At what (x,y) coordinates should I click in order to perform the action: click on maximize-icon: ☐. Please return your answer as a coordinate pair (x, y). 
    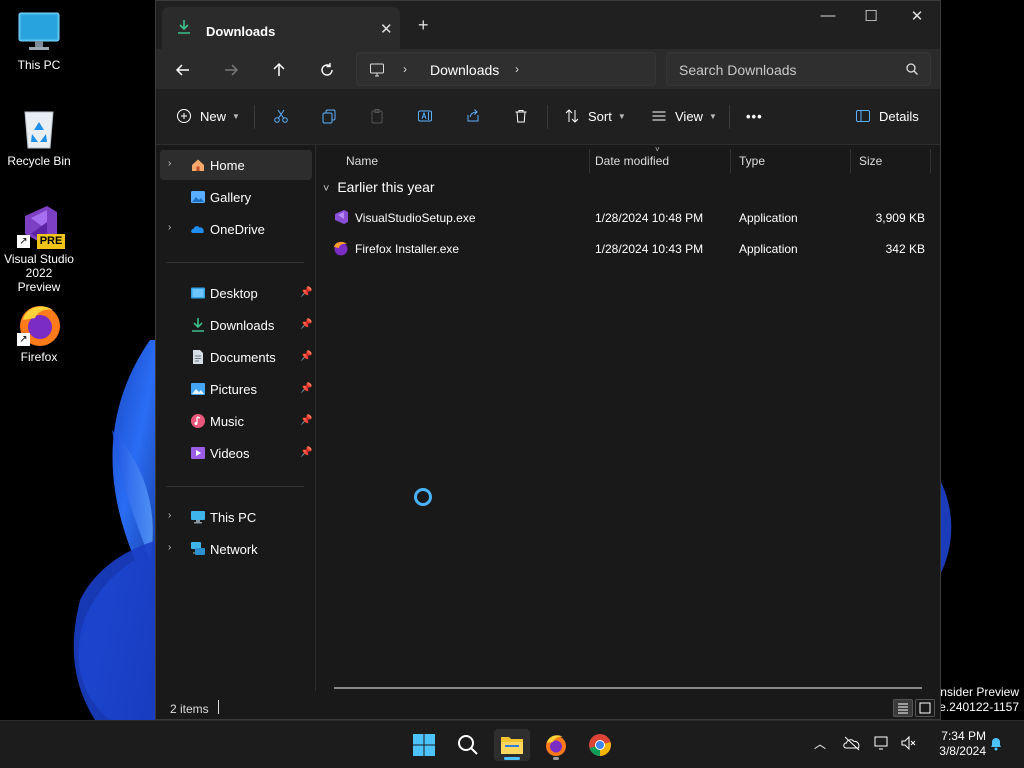
    Looking at the image, I should click on (871, 18).